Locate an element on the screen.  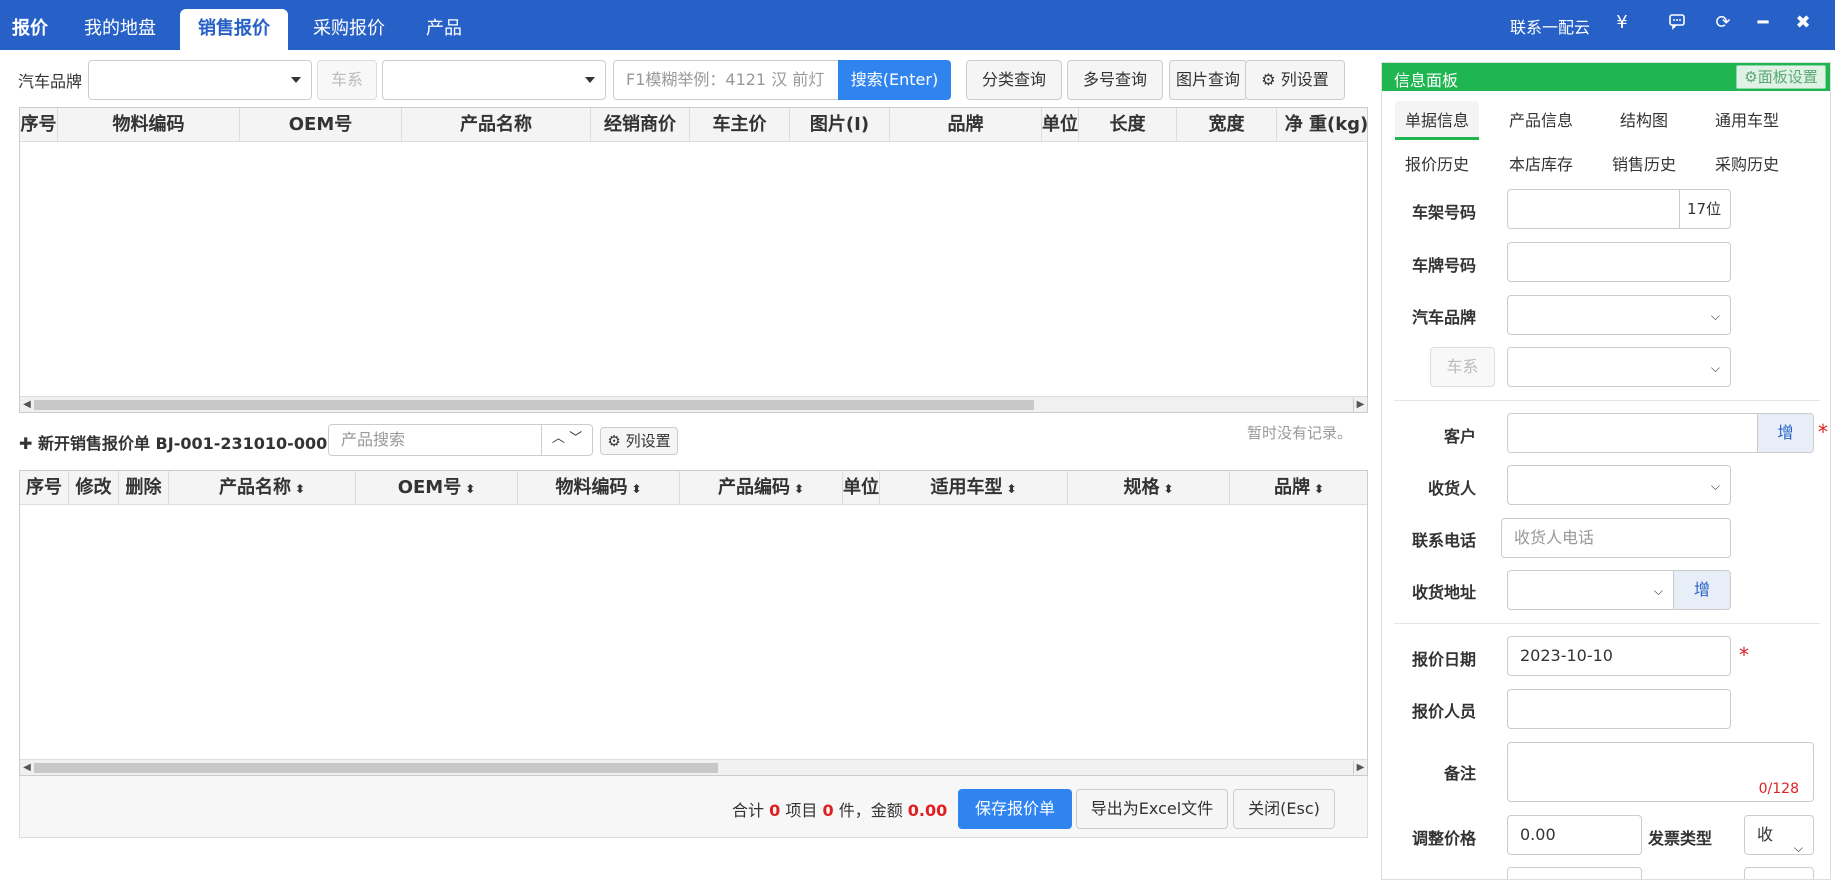
caret-down-icon is located at coordinates (296, 80).